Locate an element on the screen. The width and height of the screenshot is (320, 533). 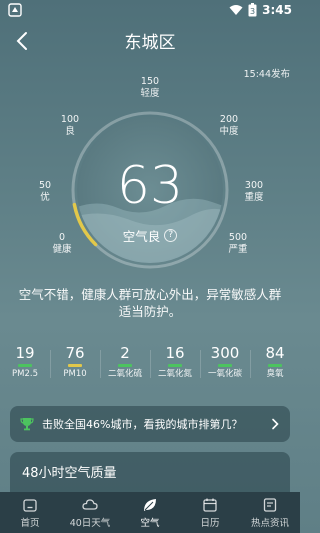
battery-icon: 3 is located at coordinates (252, 10).